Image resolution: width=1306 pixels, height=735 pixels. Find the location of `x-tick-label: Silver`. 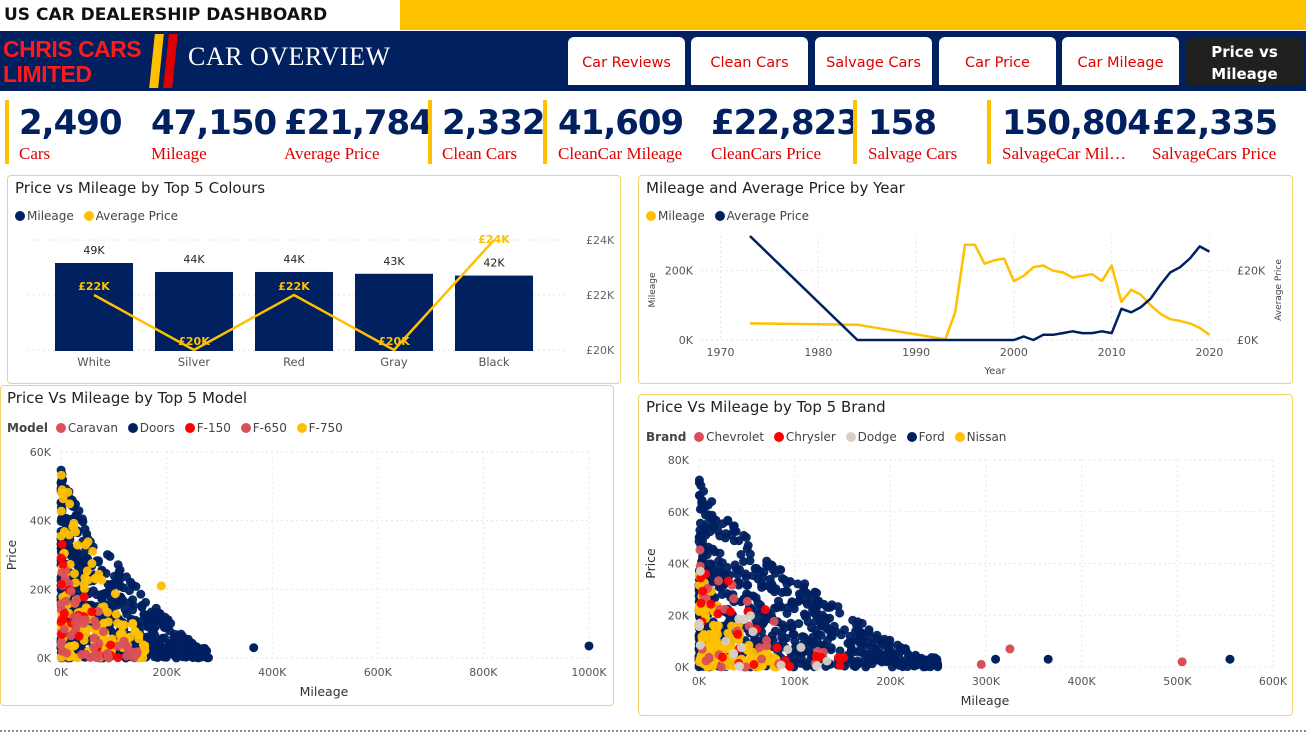

x-tick-label: Silver is located at coordinates (194, 362).